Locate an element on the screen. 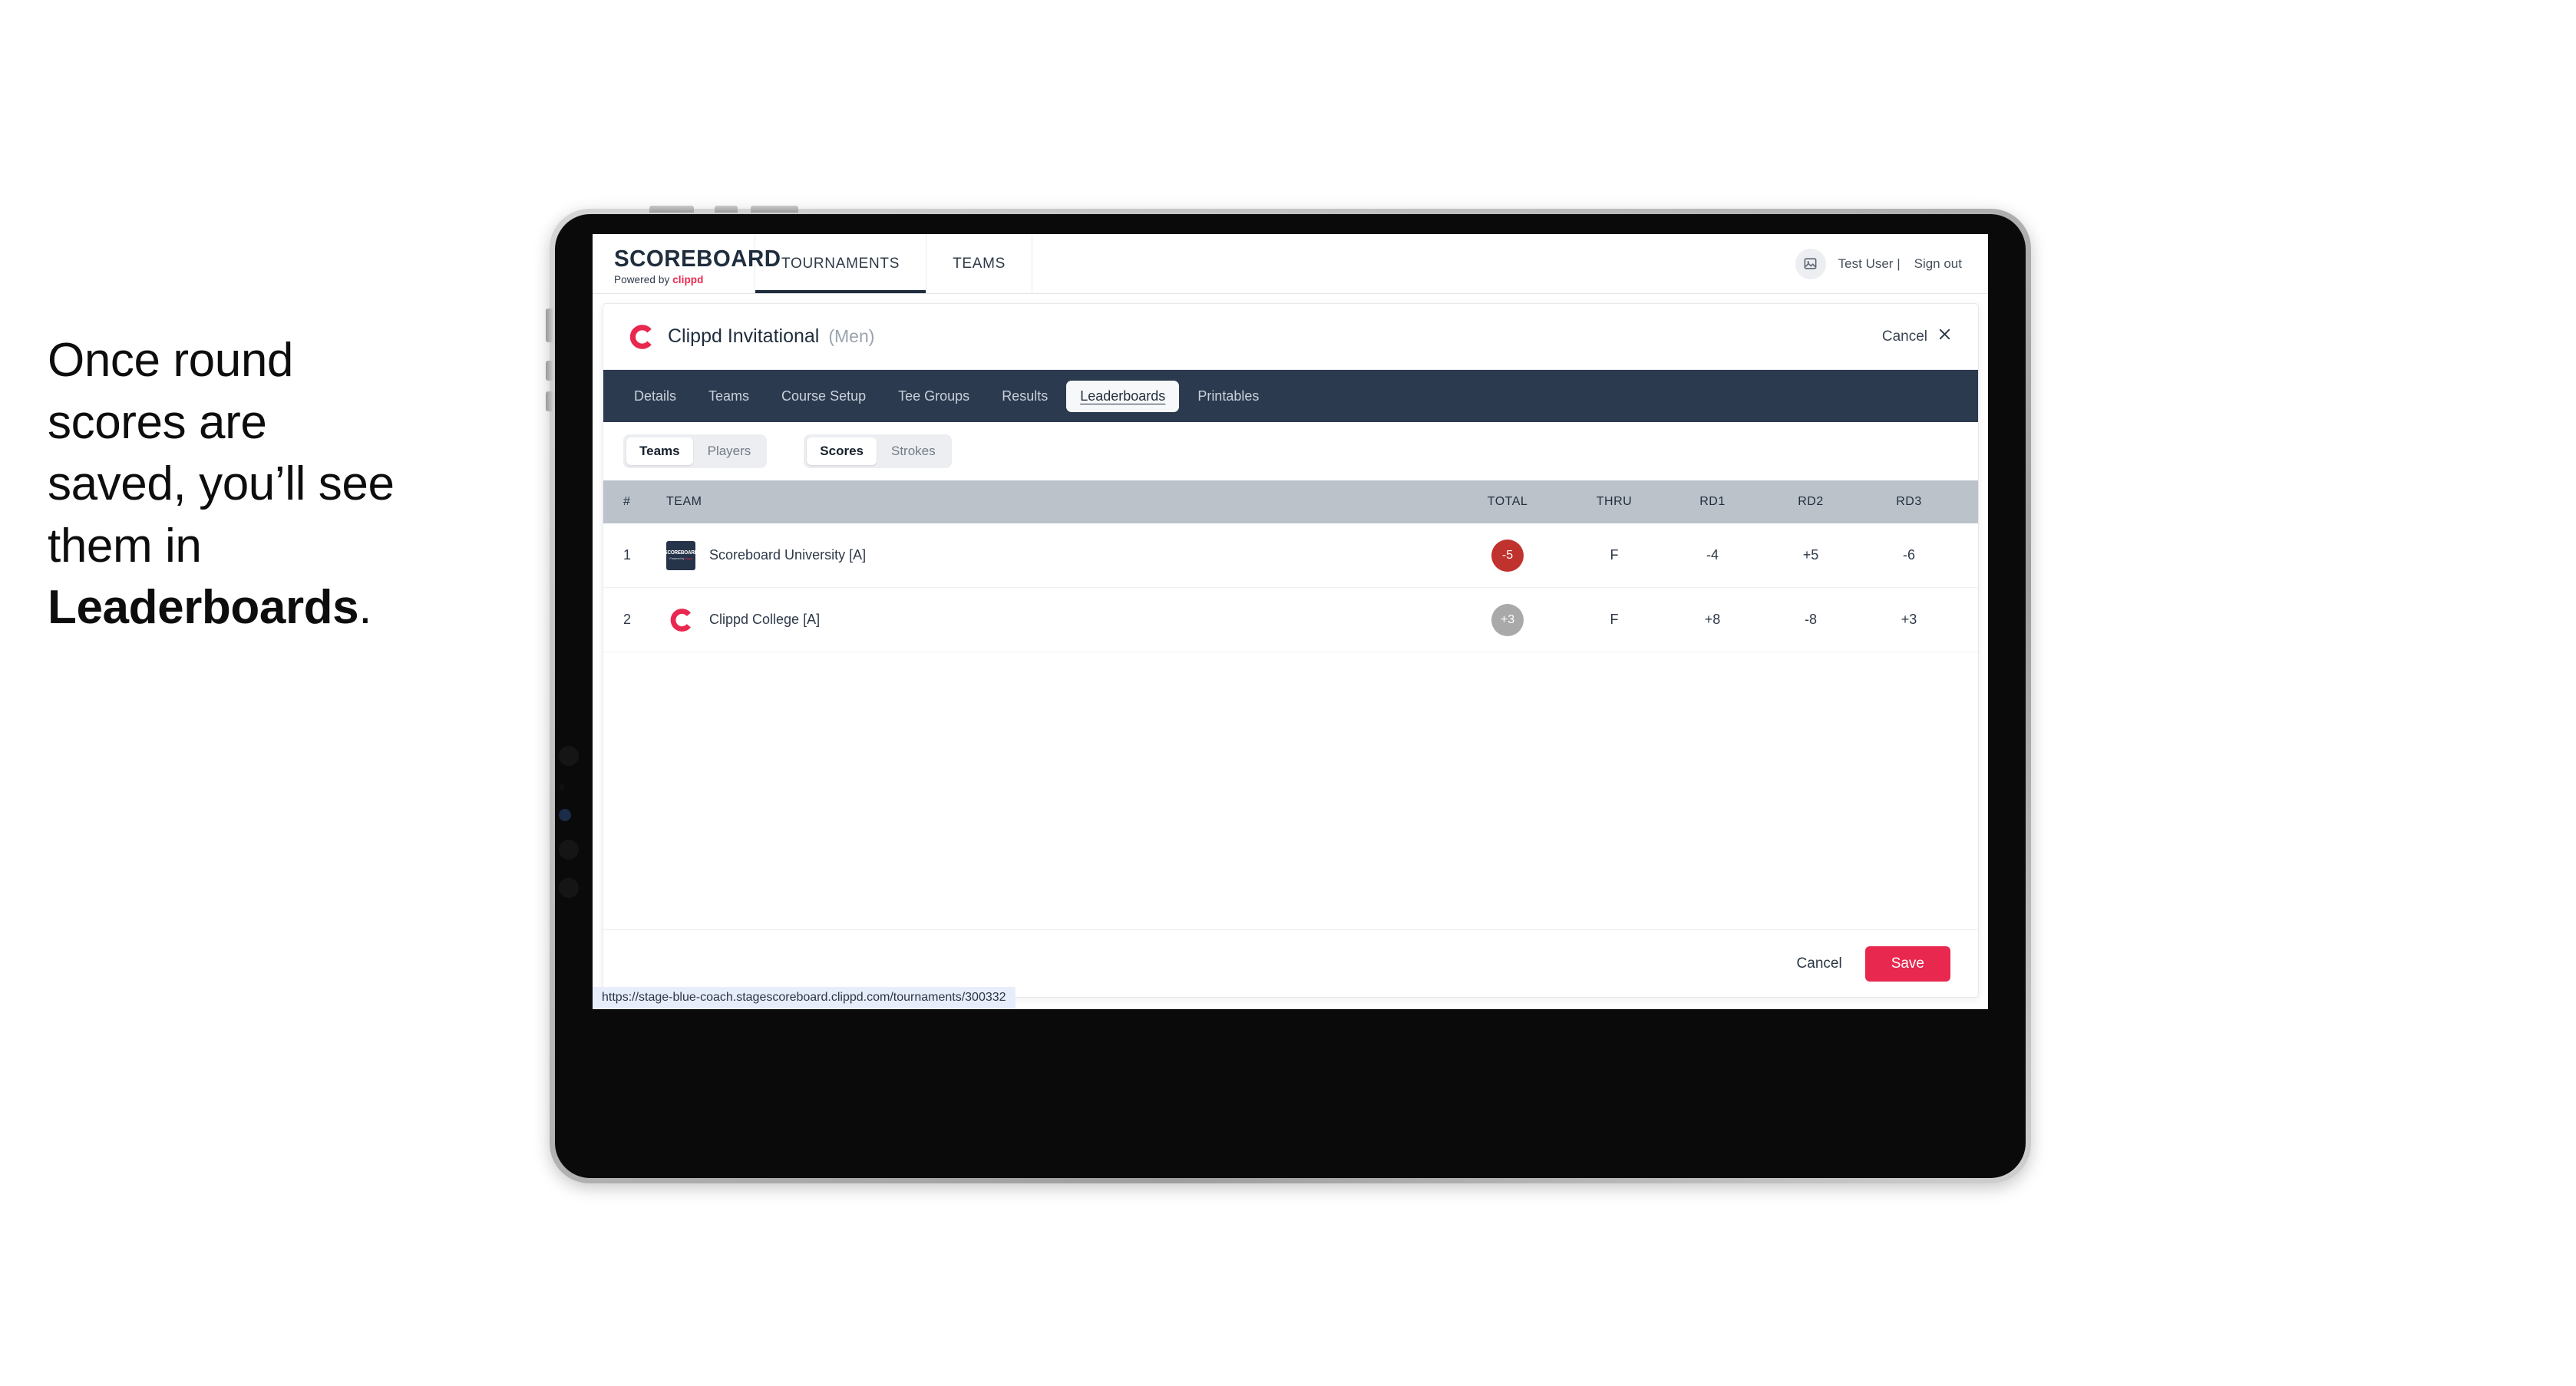 The height and width of the screenshot is (1386, 2576). column-header-rd1: RD1 is located at coordinates (1713, 502).